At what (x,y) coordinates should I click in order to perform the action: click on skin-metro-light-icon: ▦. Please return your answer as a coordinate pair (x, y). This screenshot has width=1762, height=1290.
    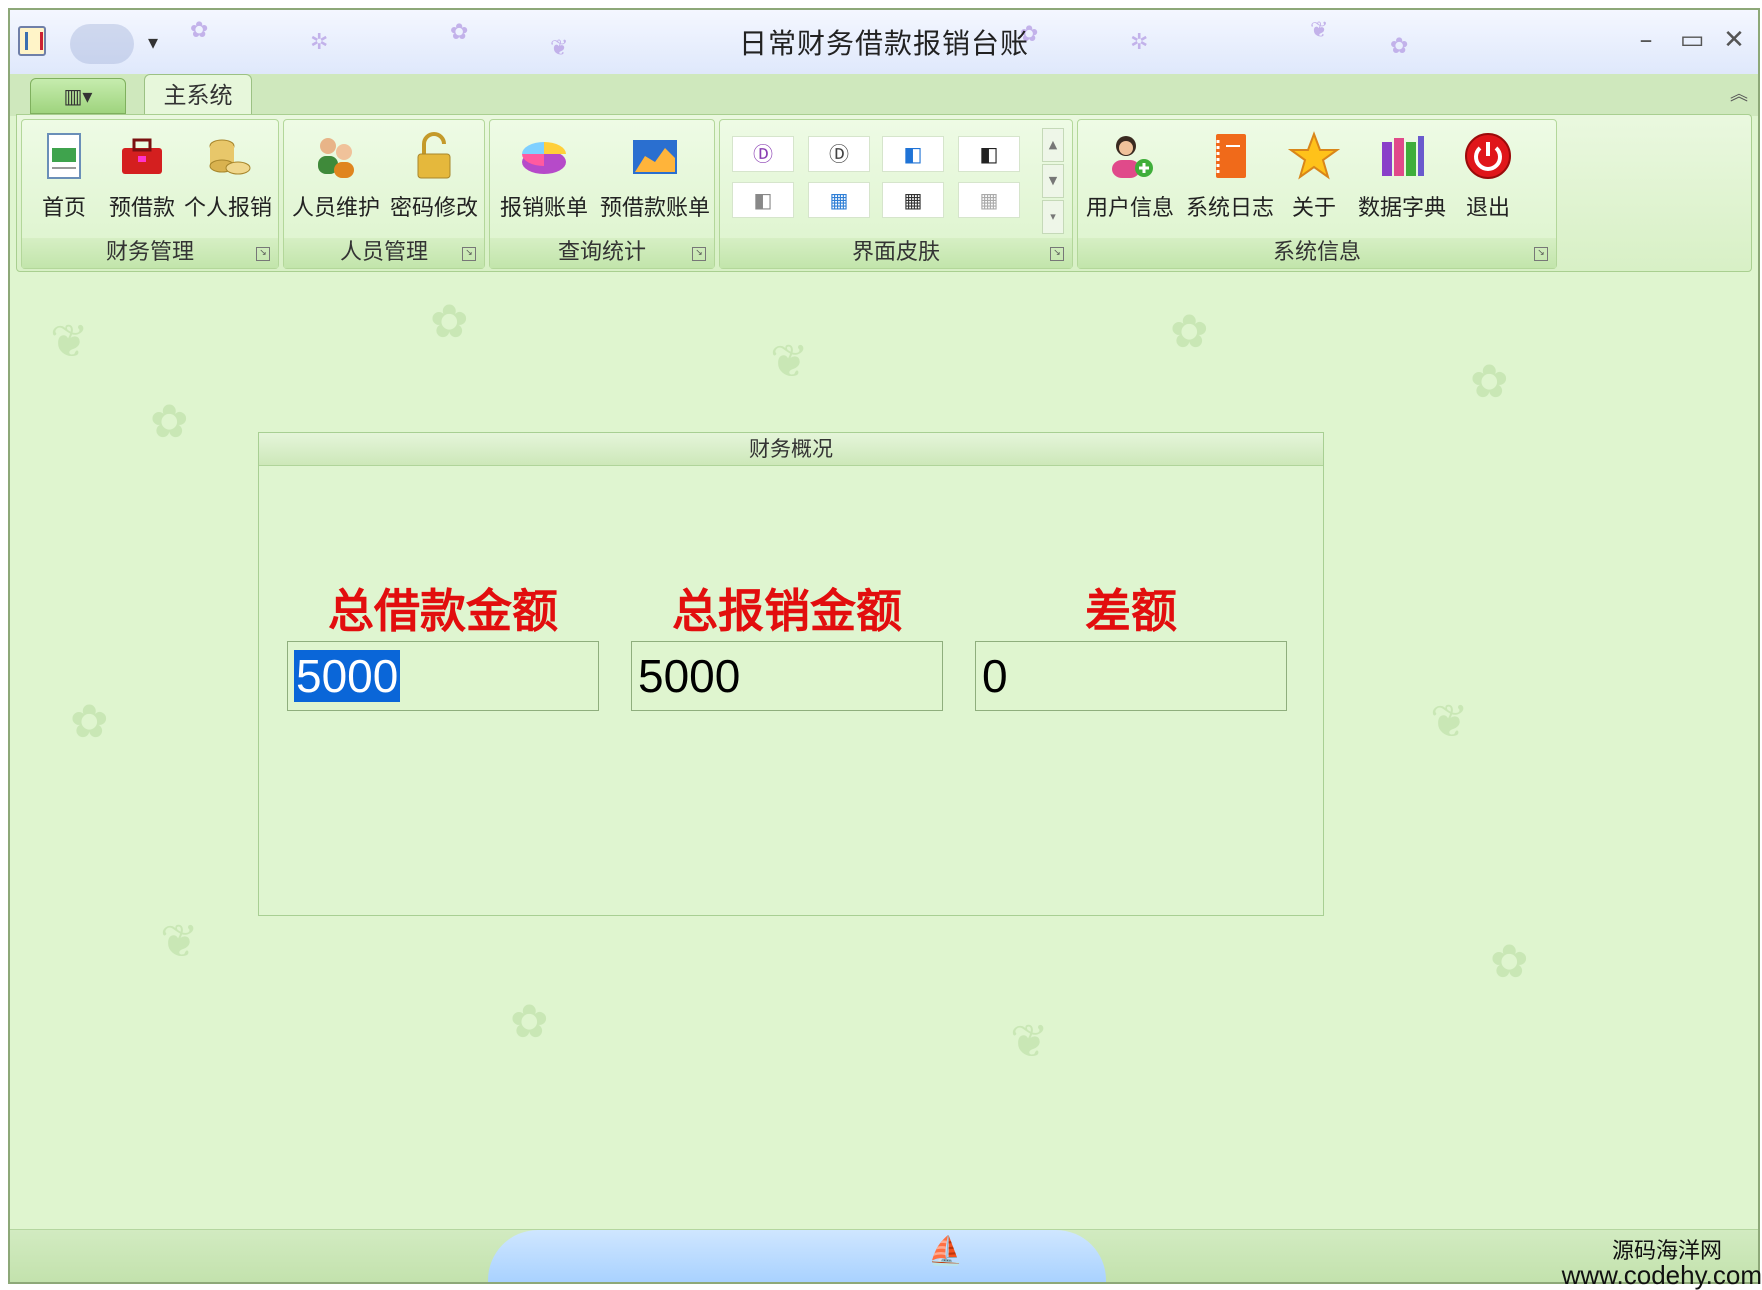
    Looking at the image, I should click on (989, 200).